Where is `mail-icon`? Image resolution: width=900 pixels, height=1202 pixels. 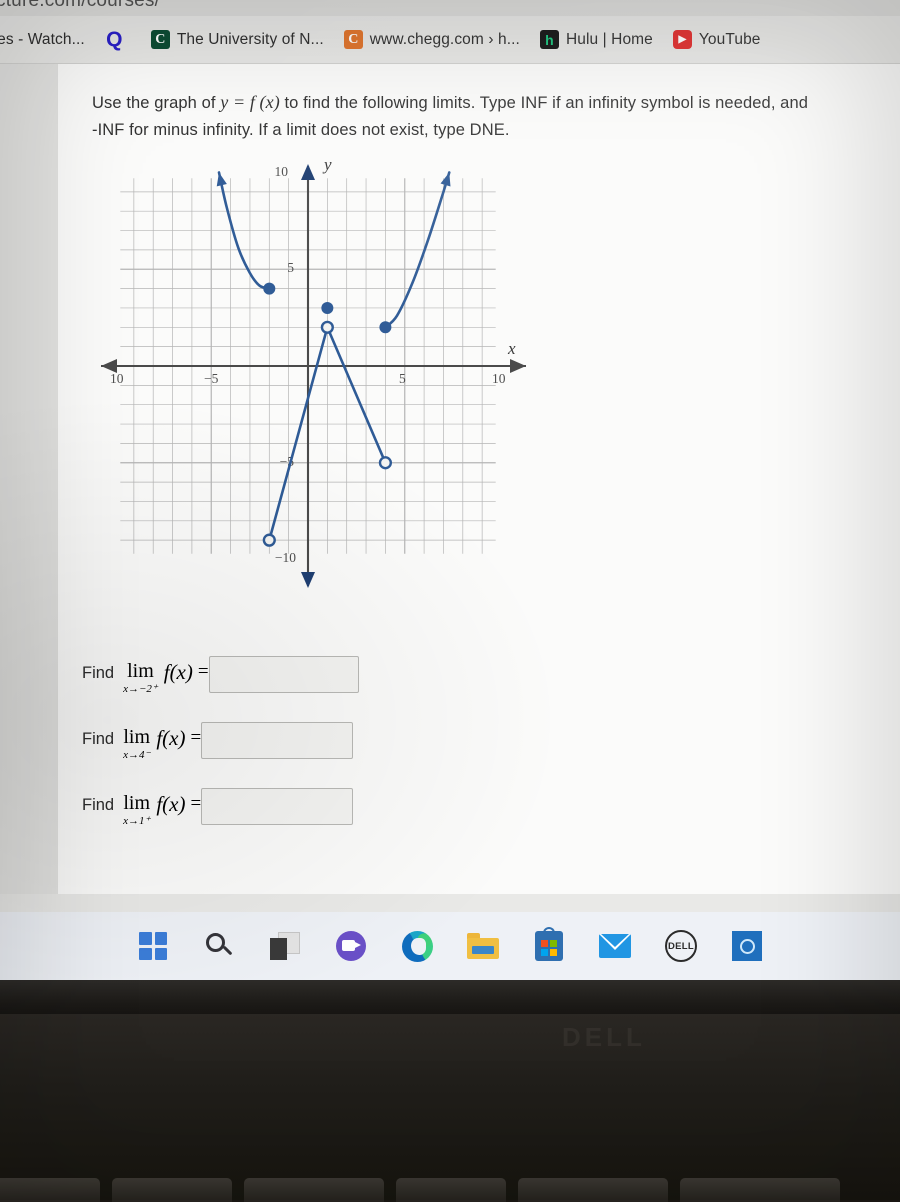 mail-icon is located at coordinates (615, 946).